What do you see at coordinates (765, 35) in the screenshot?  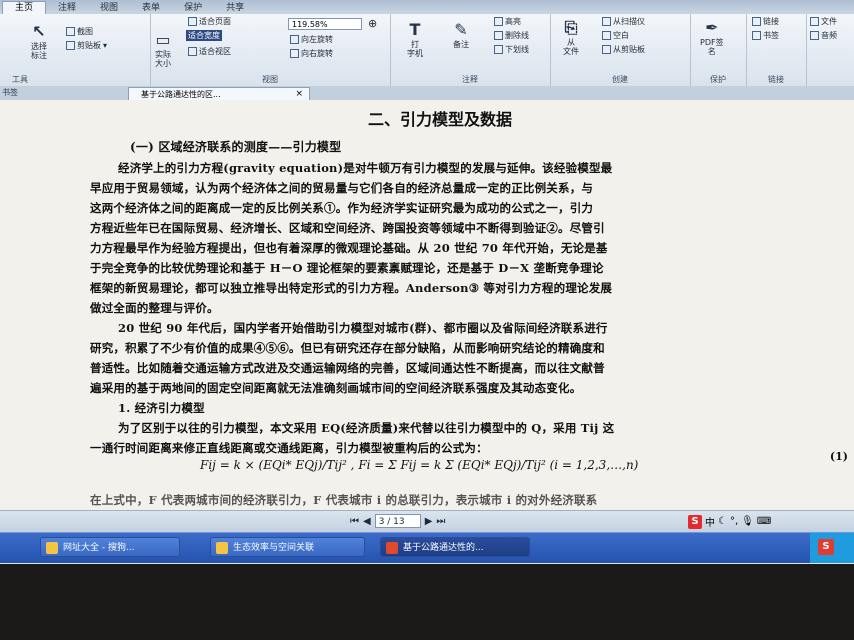 I see `bookmark-button: 书签` at bounding box center [765, 35].